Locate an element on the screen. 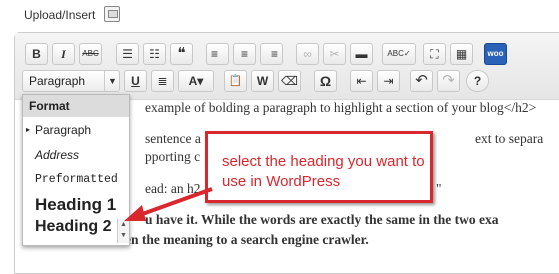 The image size is (559, 274). format-option-heading-1: Heading 1 is located at coordinates (75, 205).